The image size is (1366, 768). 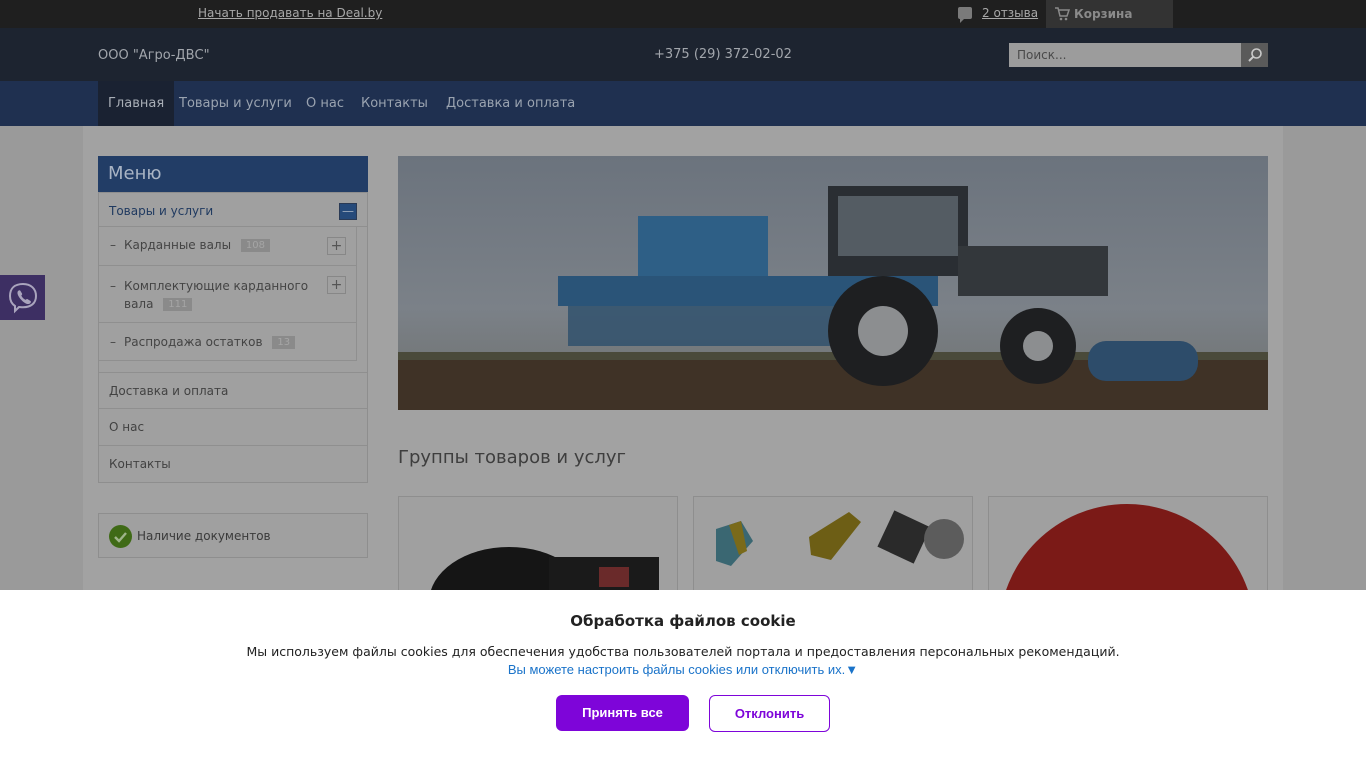 What do you see at coordinates (178, 245) in the screenshot?
I see `submenu-label: Карданные валы` at bounding box center [178, 245].